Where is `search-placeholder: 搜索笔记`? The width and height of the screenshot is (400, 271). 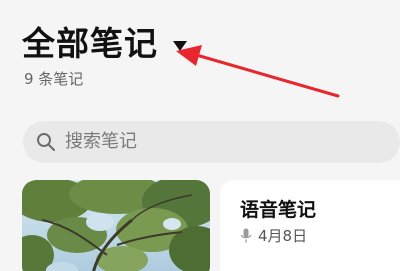
search-placeholder: 搜索笔记 is located at coordinates (101, 141).